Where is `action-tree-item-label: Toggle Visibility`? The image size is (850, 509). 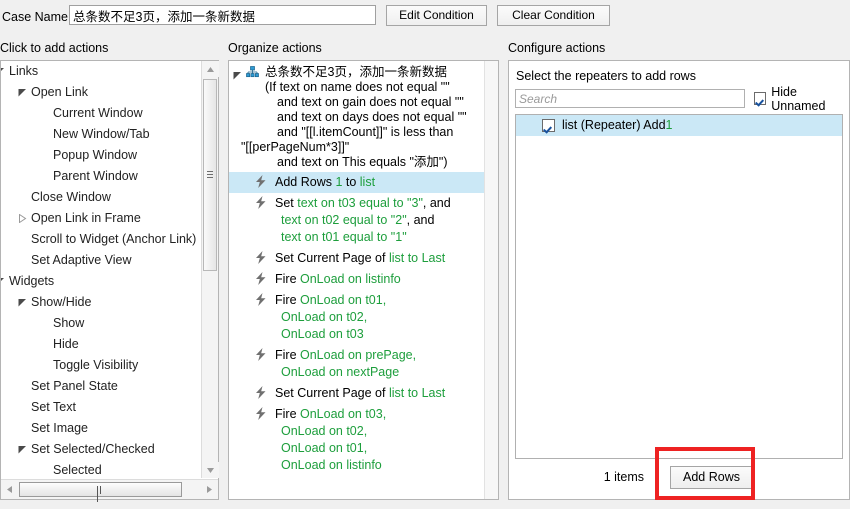
action-tree-item-label: Toggle Visibility is located at coordinates (96, 365).